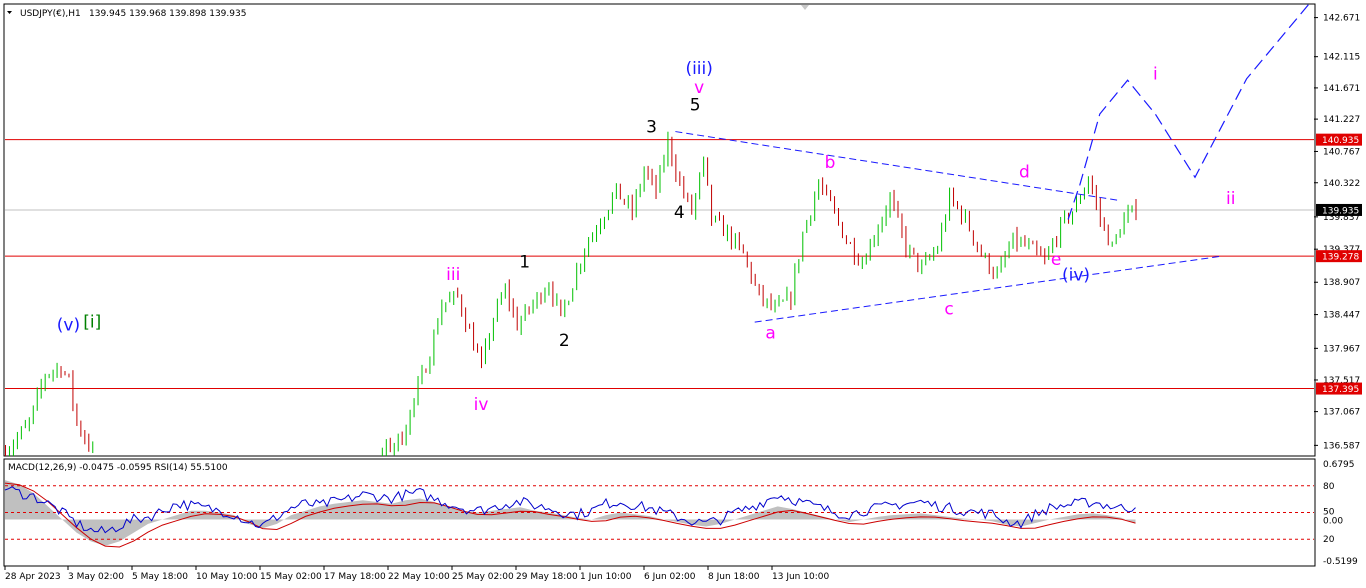 Image resolution: width=1366 pixels, height=588 pixels. I want to click on time-tick-label: 17 May 18:00, so click(355, 577).